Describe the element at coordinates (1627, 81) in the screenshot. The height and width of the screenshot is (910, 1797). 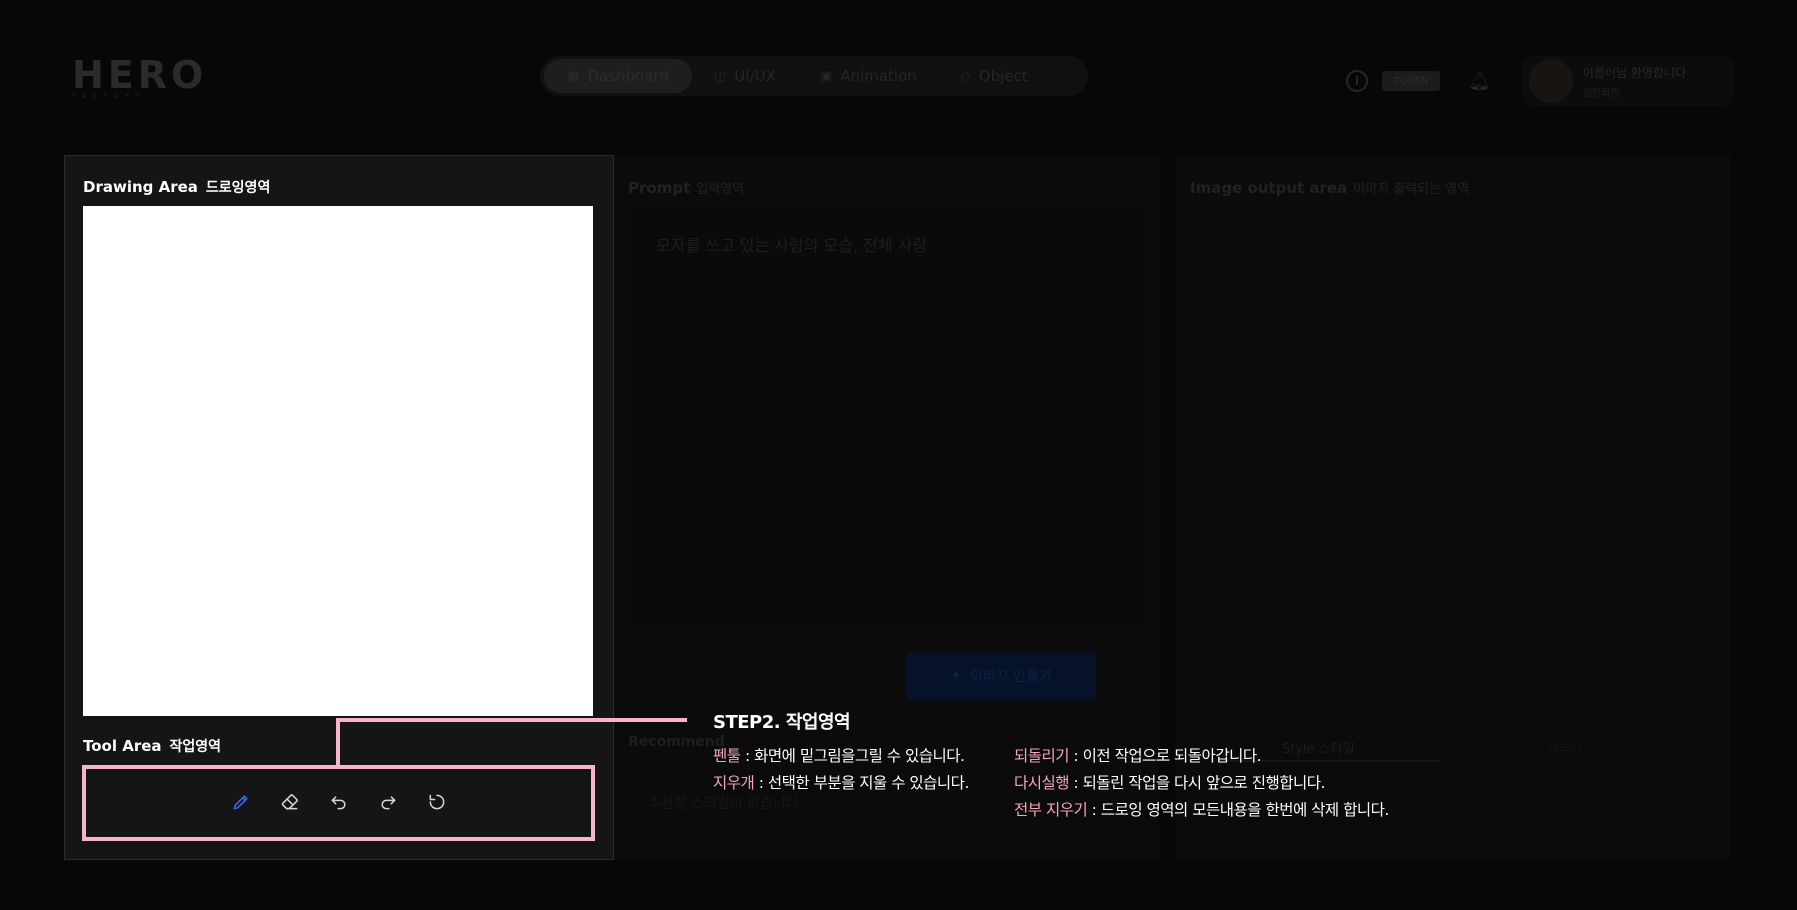
I see `user-profile: 이름이님 환영합니다 일반회원` at that location.